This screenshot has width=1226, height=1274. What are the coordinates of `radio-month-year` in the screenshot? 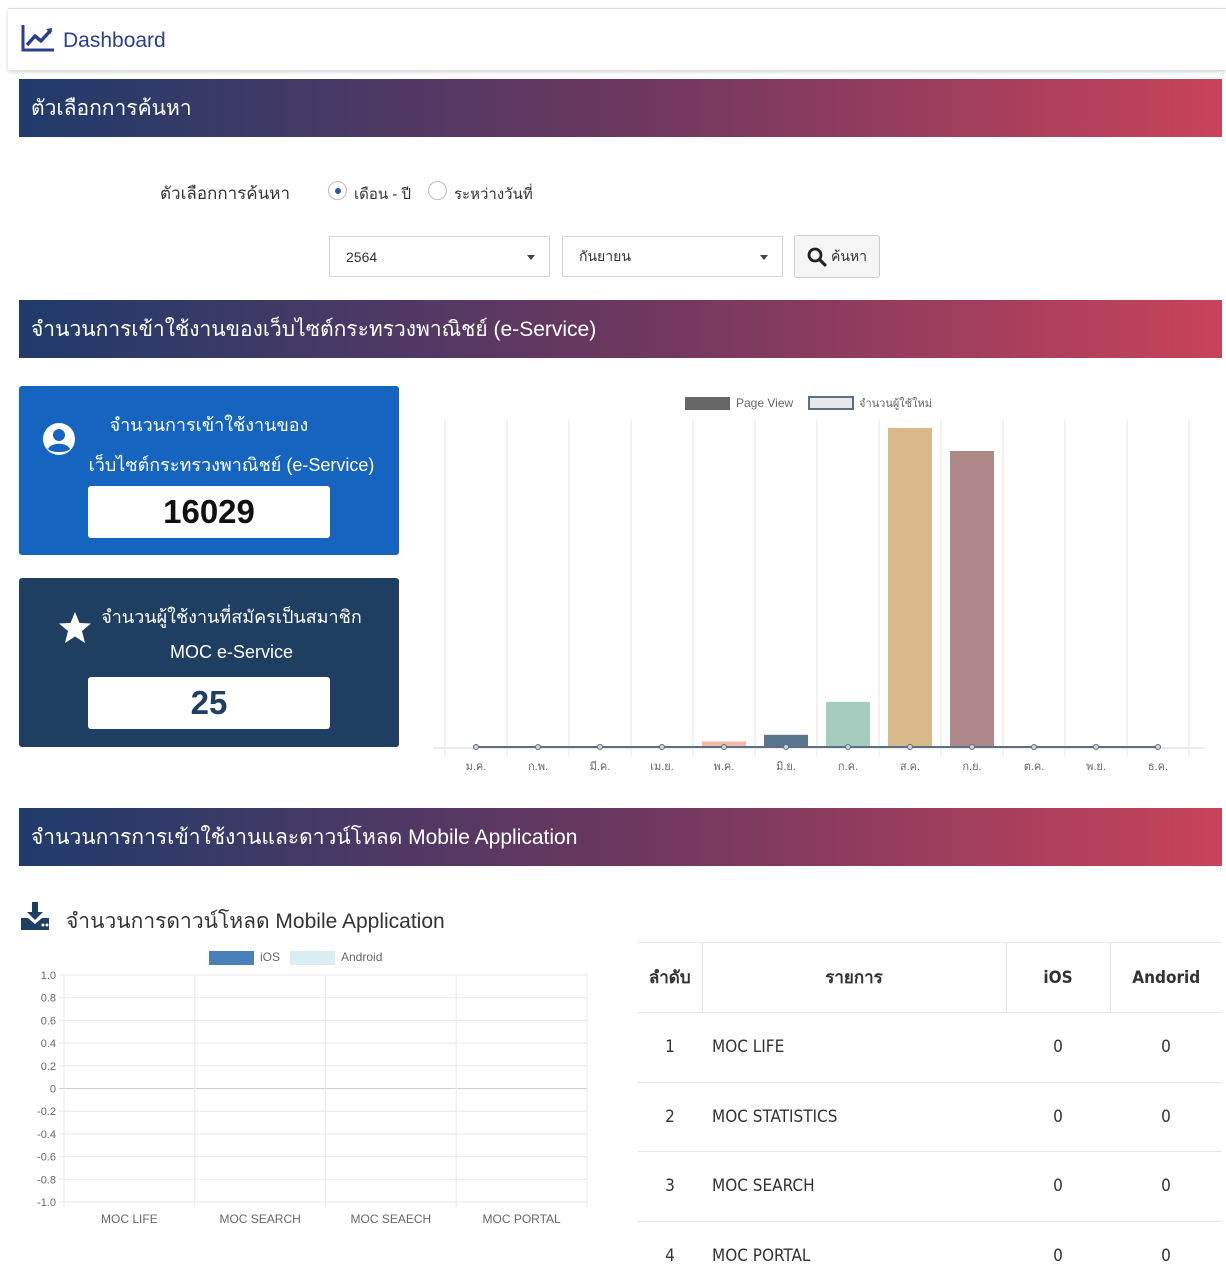 It's located at (337, 190).